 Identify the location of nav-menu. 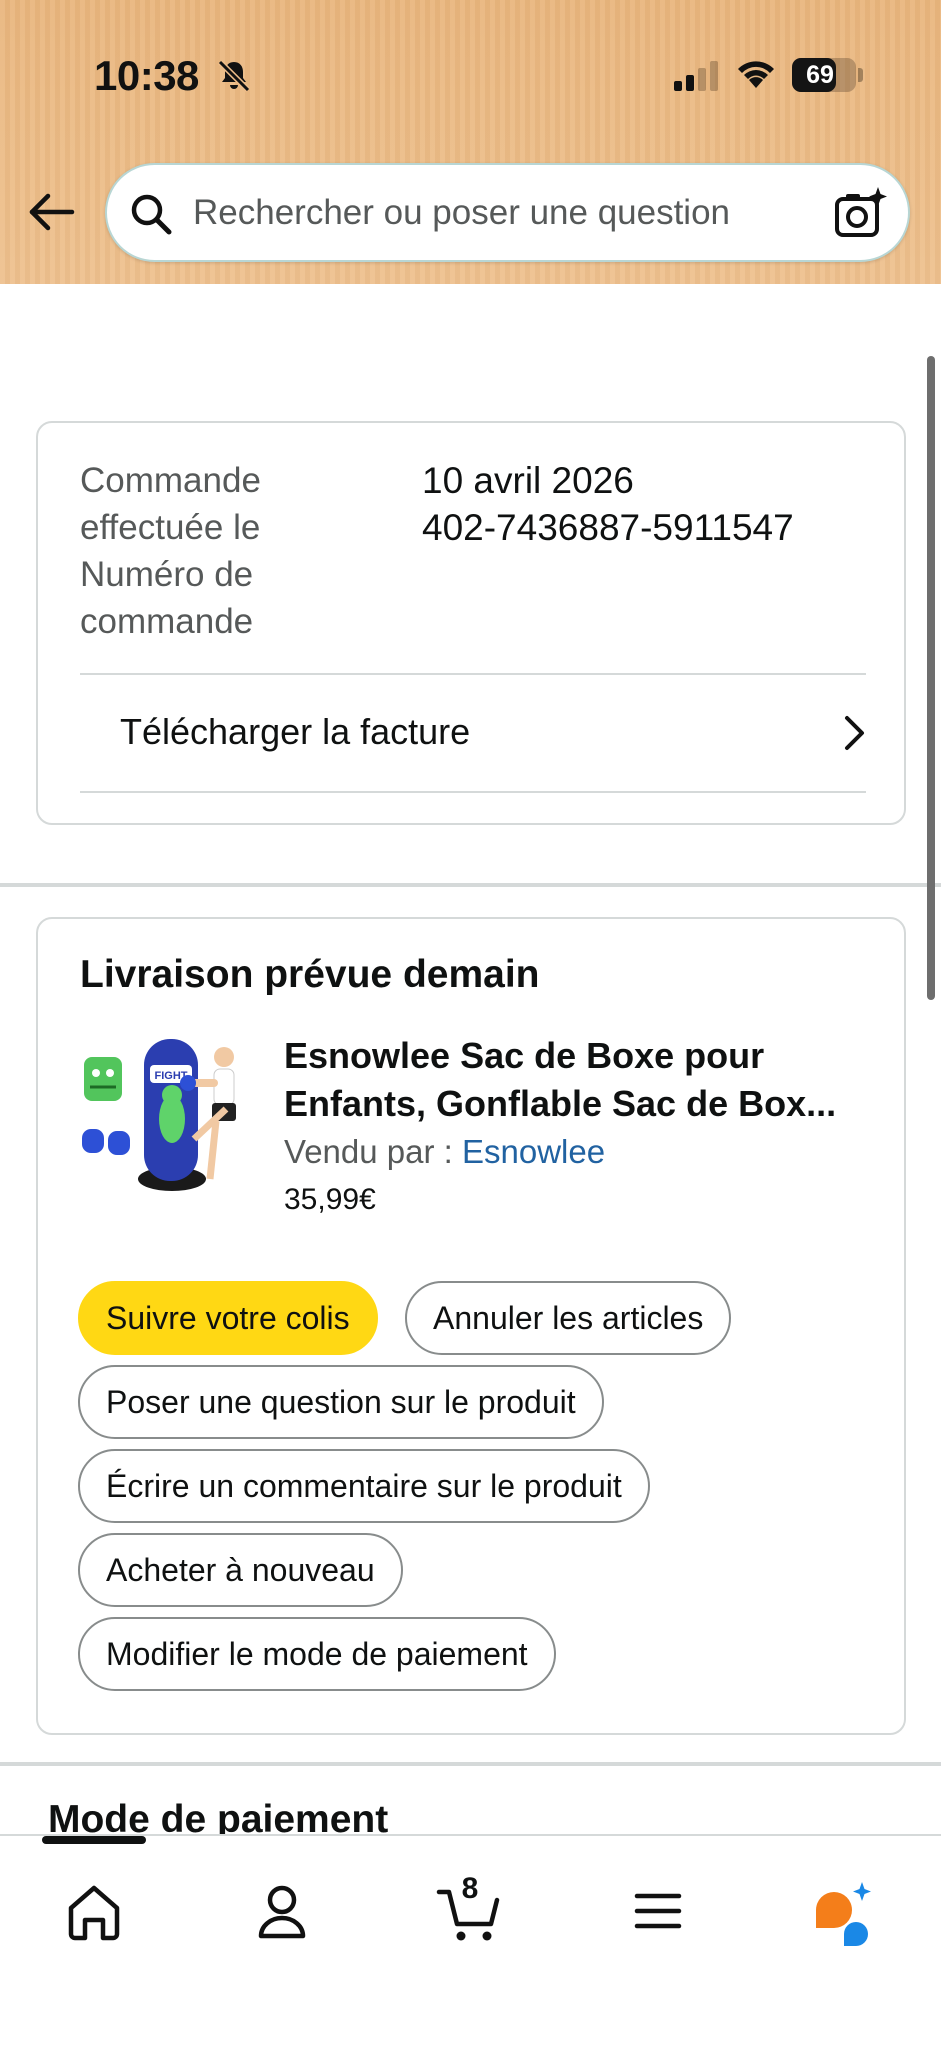
(658, 1911).